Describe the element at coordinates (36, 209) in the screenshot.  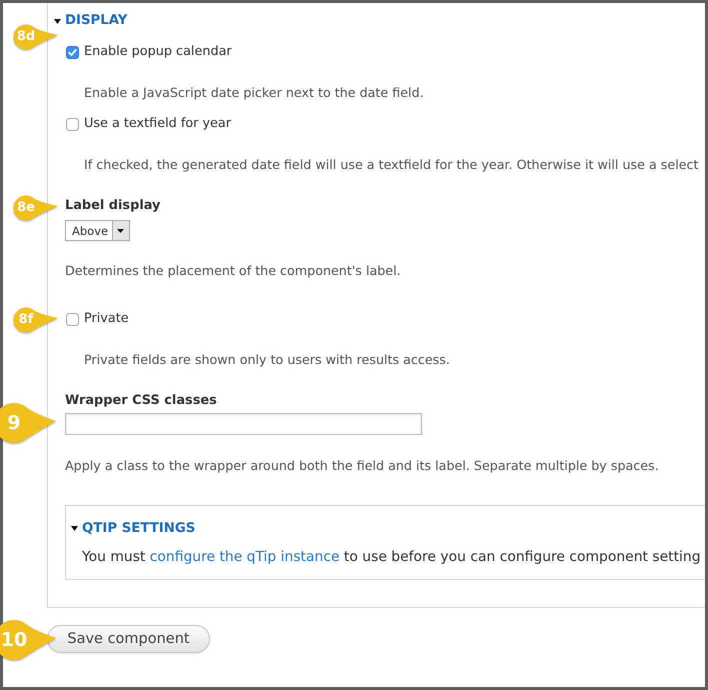
I see `step-callout: 8e` at that location.